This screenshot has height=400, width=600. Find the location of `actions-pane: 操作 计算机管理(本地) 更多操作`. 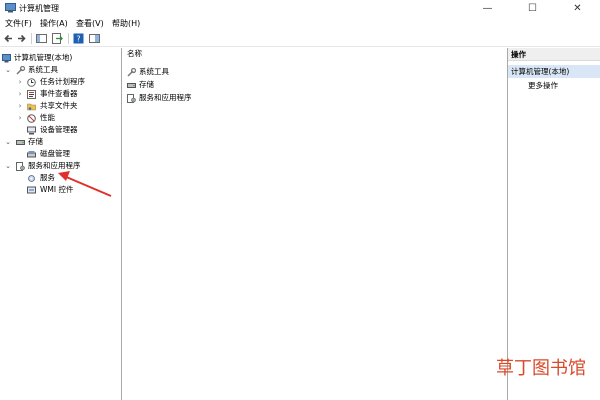

actions-pane: 操作 计算机管理(本地) 更多操作 is located at coordinates (554, 224).